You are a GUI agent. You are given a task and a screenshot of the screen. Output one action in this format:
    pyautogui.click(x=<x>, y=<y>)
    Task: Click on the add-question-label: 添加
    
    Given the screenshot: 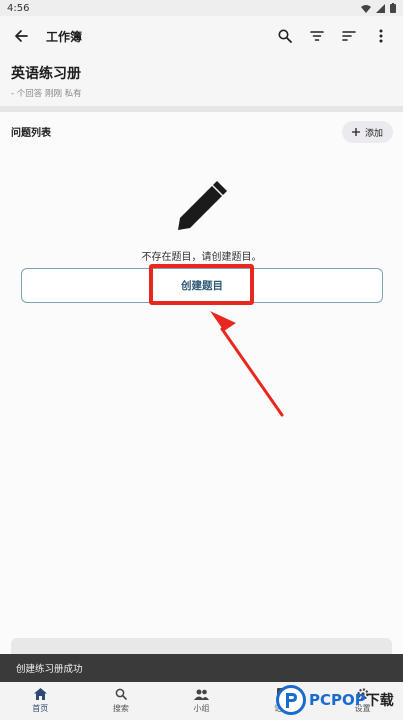 What is the action you would take?
    pyautogui.click(x=373, y=133)
    